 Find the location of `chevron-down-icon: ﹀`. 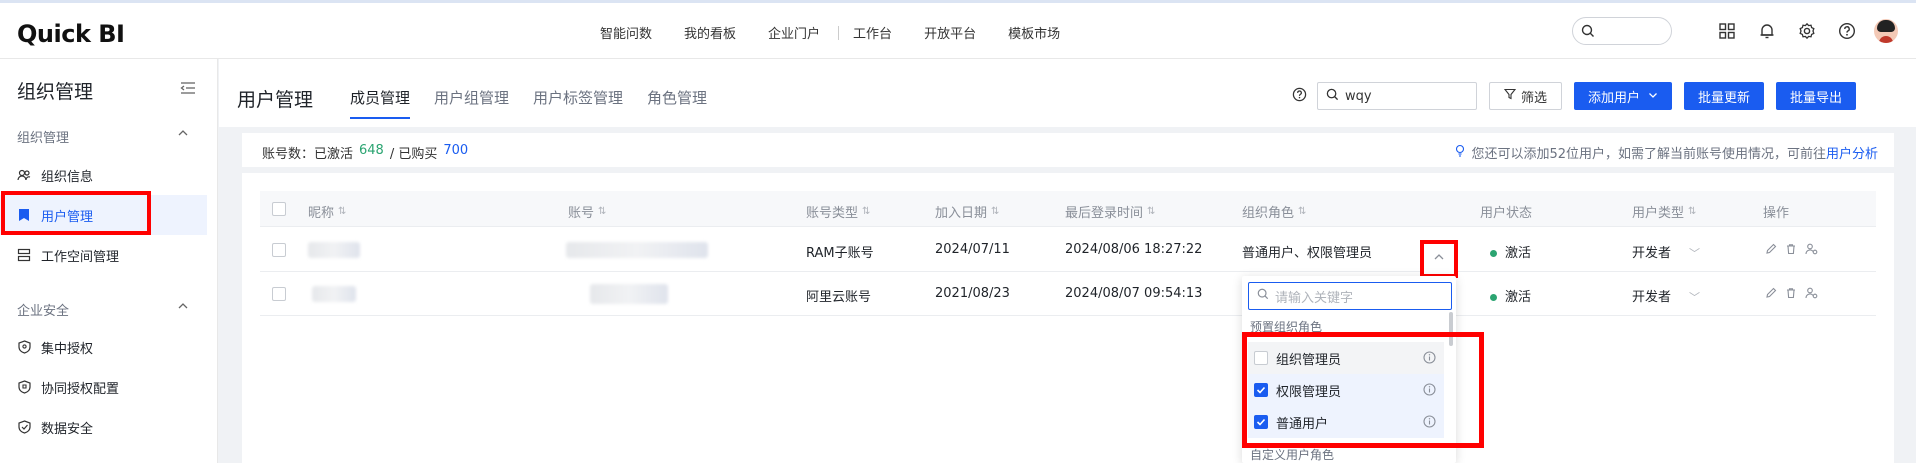

chevron-down-icon: ﹀ is located at coordinates (1695, 253).